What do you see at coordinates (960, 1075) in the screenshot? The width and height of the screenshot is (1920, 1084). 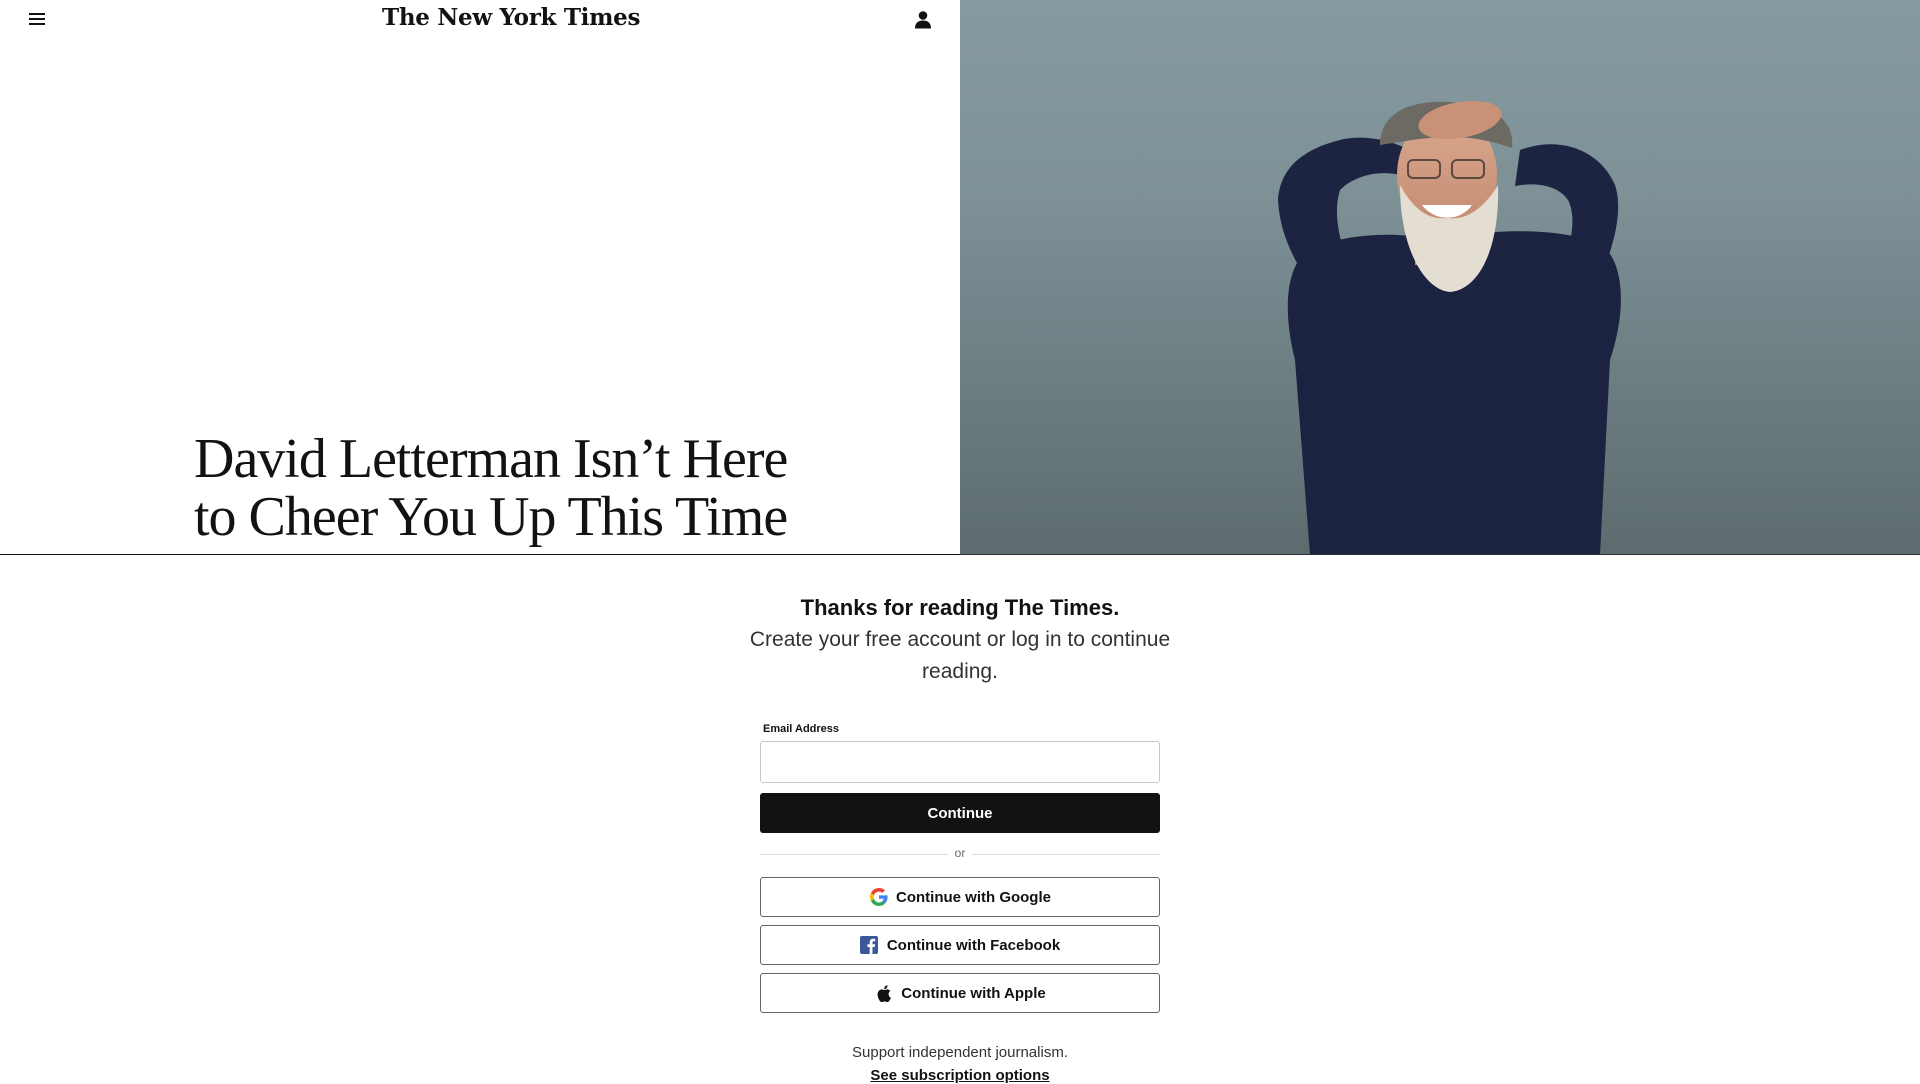 I see `subscription-options-link: See subscription options` at bounding box center [960, 1075].